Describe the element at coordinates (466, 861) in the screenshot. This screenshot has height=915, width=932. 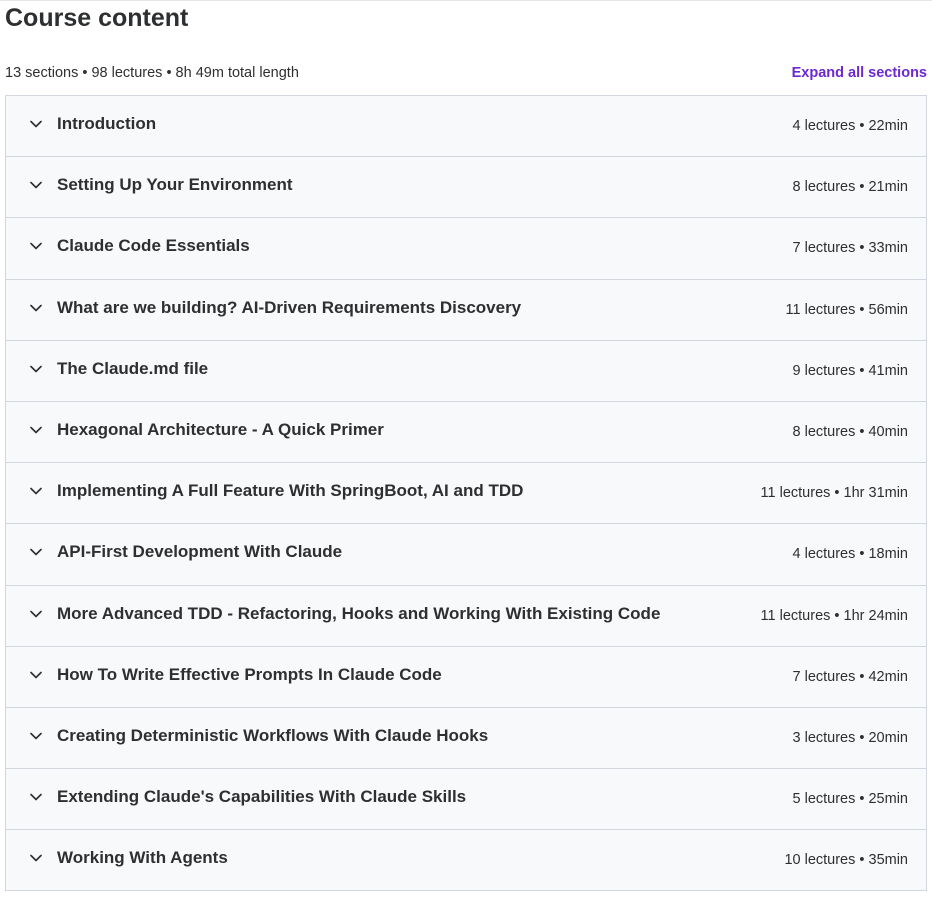
I see `section-header-13: Working With Agents 10 lectures • 35min` at that location.